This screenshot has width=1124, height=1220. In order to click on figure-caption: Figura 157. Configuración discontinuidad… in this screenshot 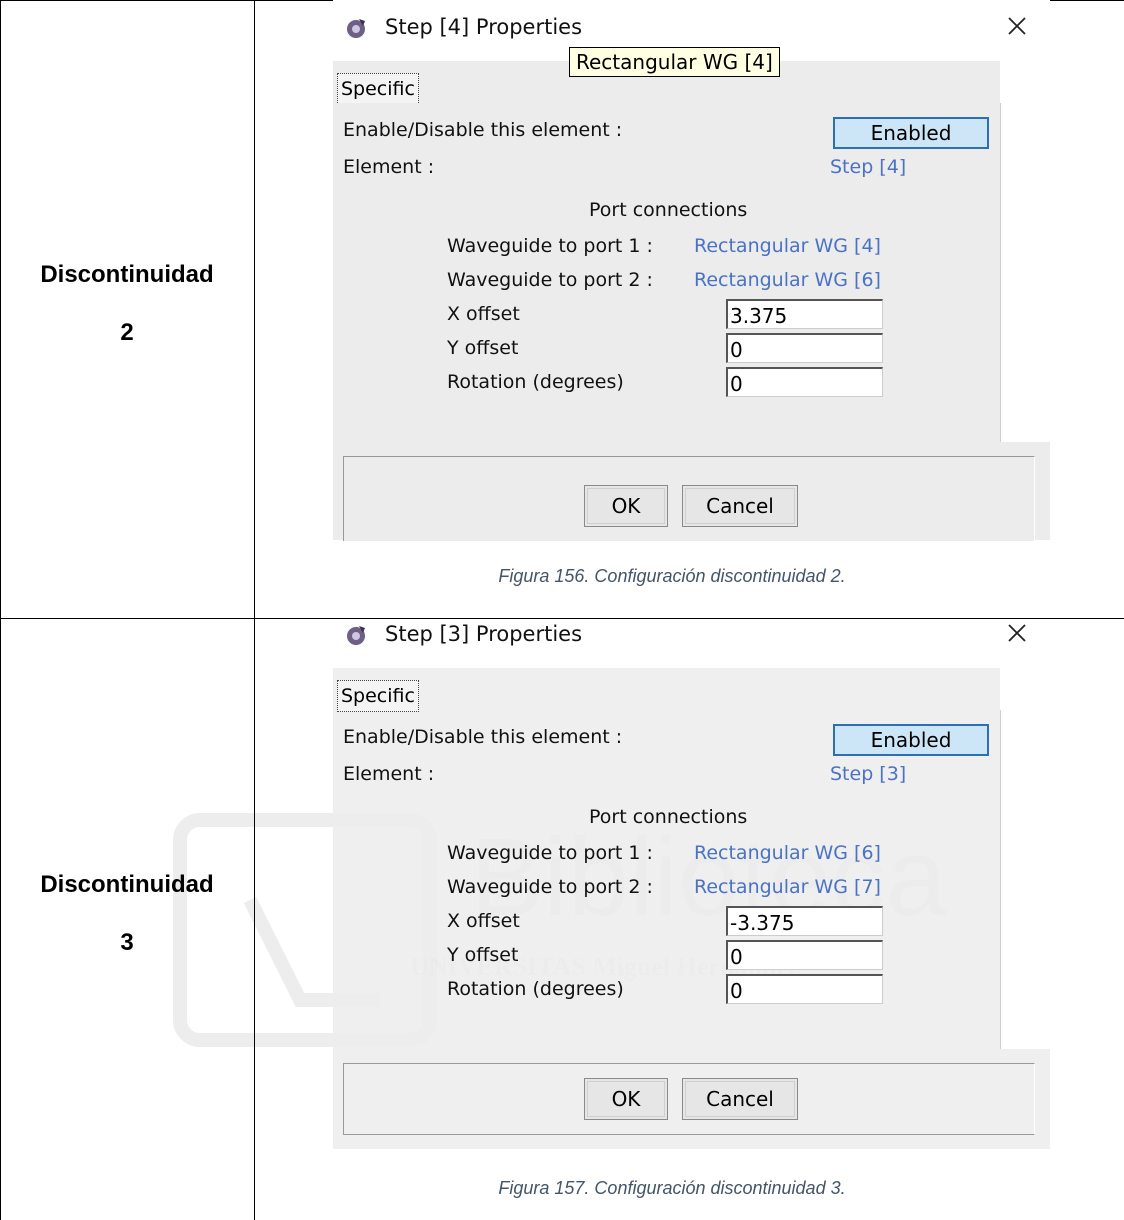, I will do `click(672, 1188)`.